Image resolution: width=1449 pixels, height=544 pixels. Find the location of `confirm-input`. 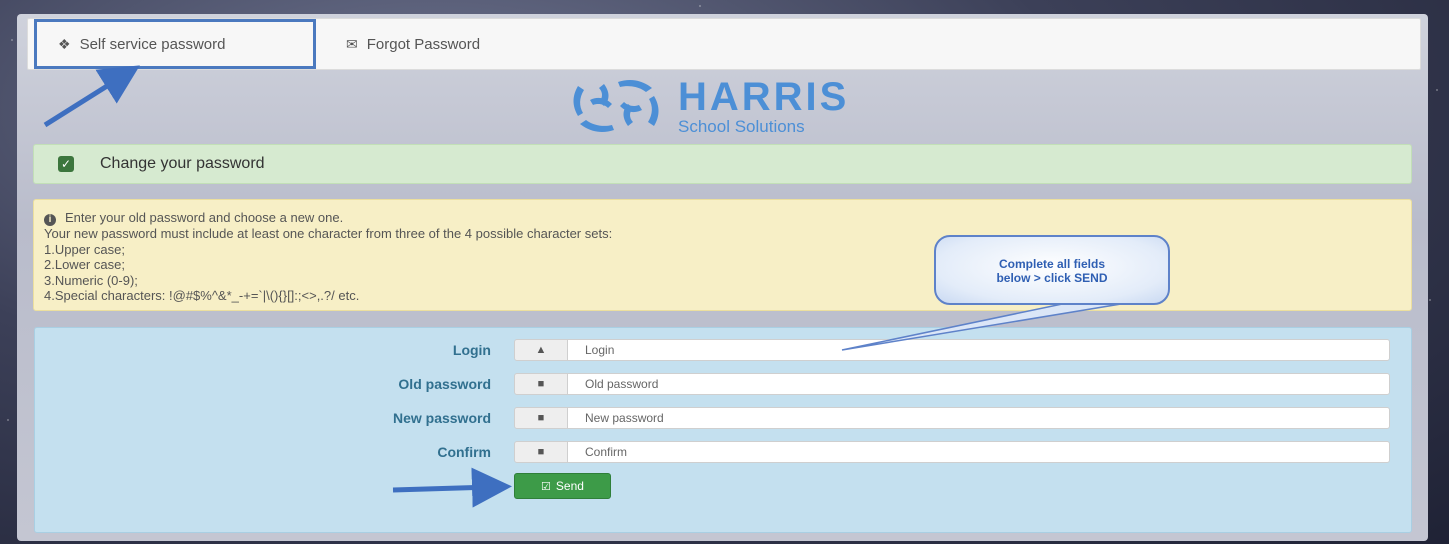

confirm-input is located at coordinates (978, 452).